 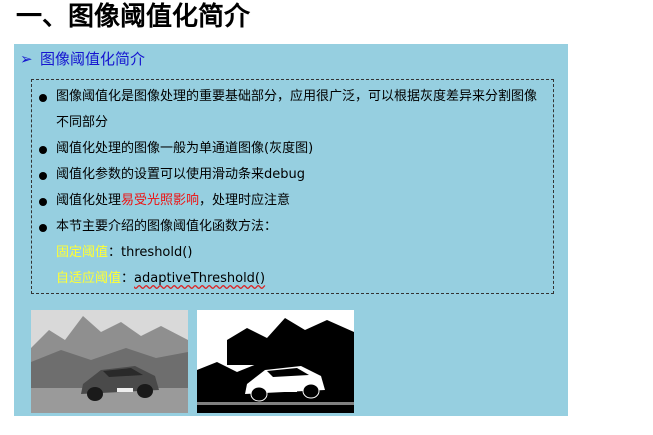 I want to click on list-item: 阈值化处理的图像一般为单通道图像(灰度图), so click(x=289, y=149).